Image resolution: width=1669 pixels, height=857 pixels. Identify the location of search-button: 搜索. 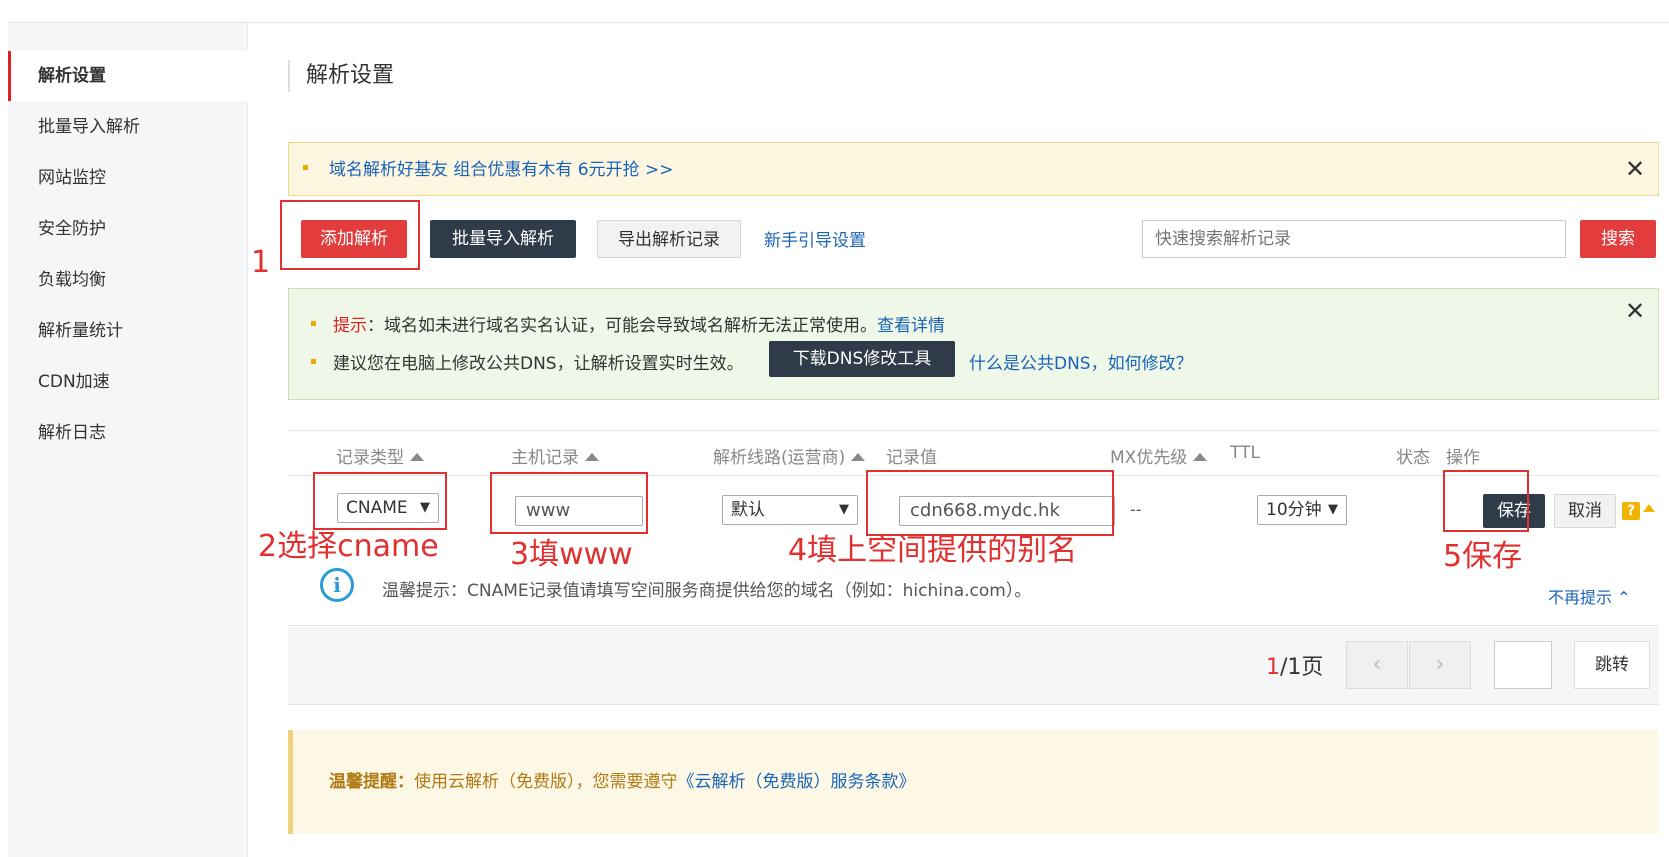
(1618, 239).